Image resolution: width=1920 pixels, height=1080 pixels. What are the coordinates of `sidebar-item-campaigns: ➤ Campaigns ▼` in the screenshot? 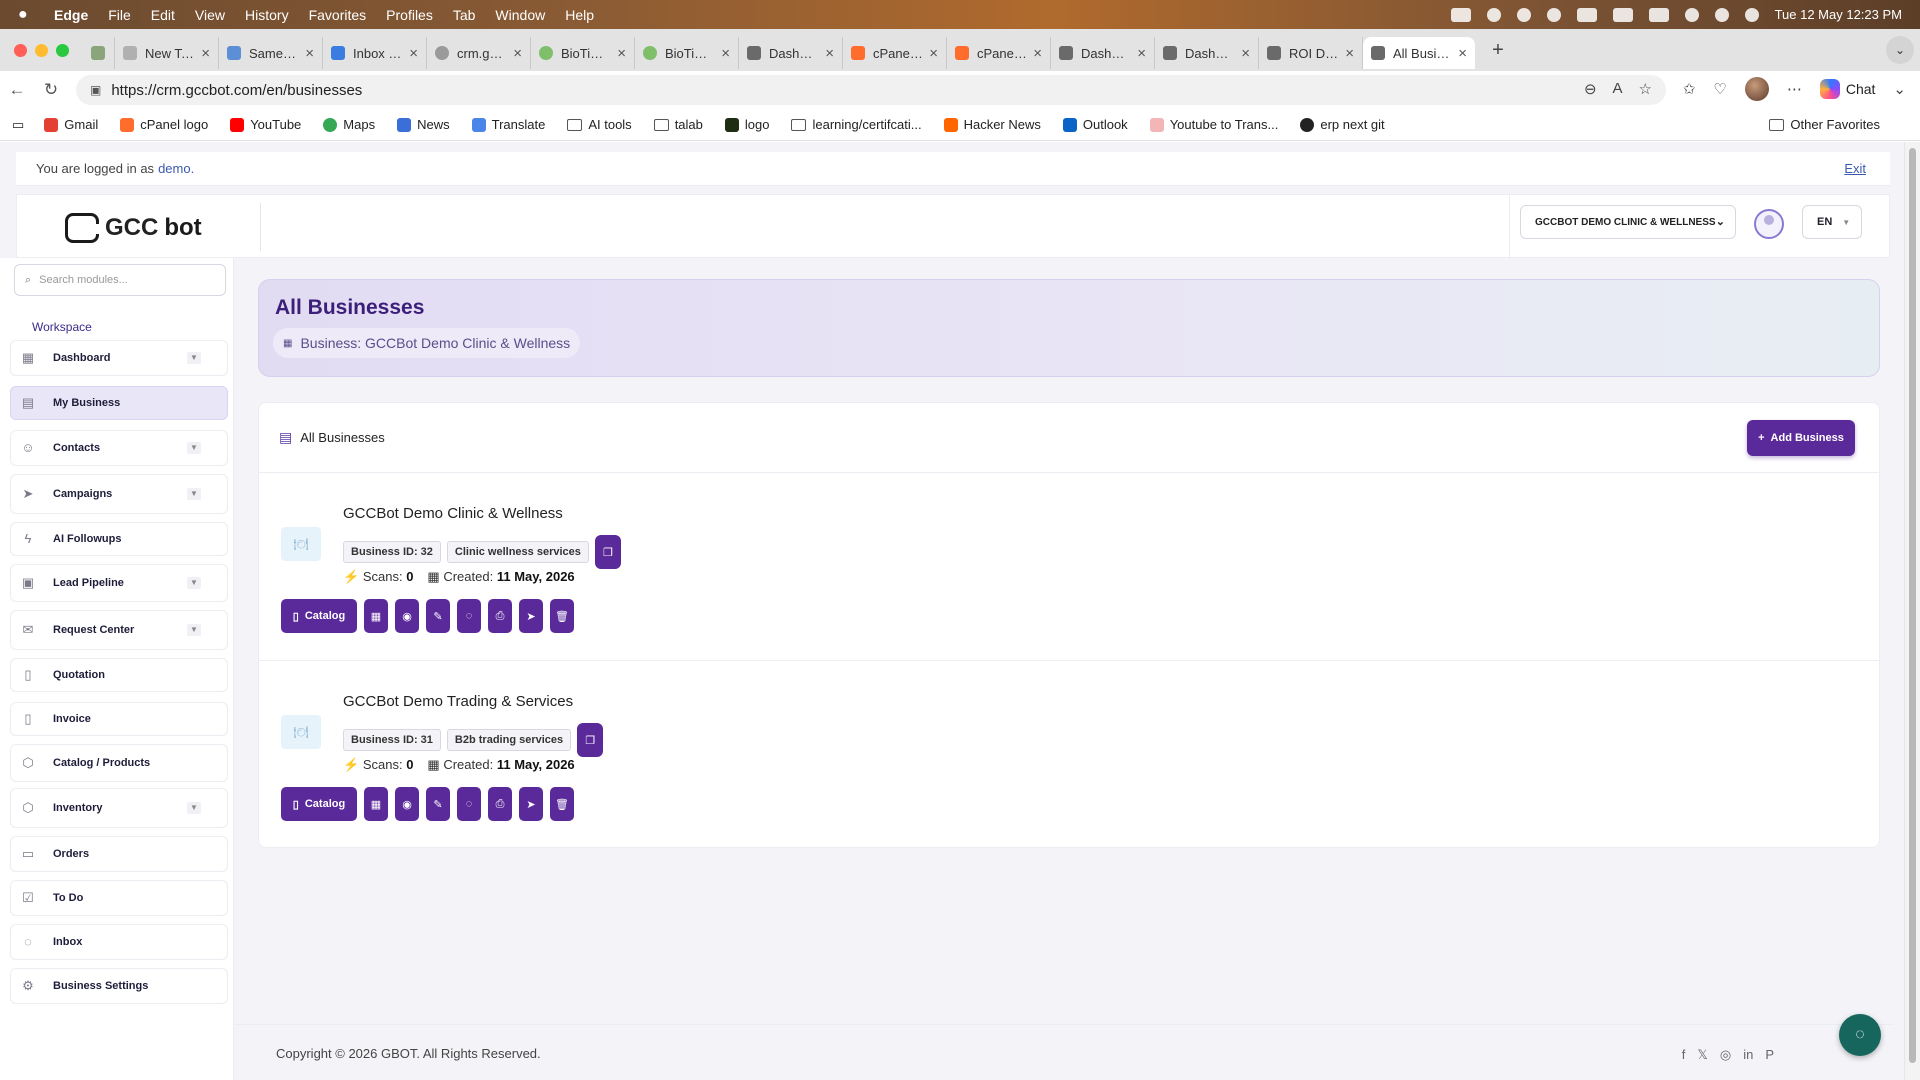 It's located at (119, 494).